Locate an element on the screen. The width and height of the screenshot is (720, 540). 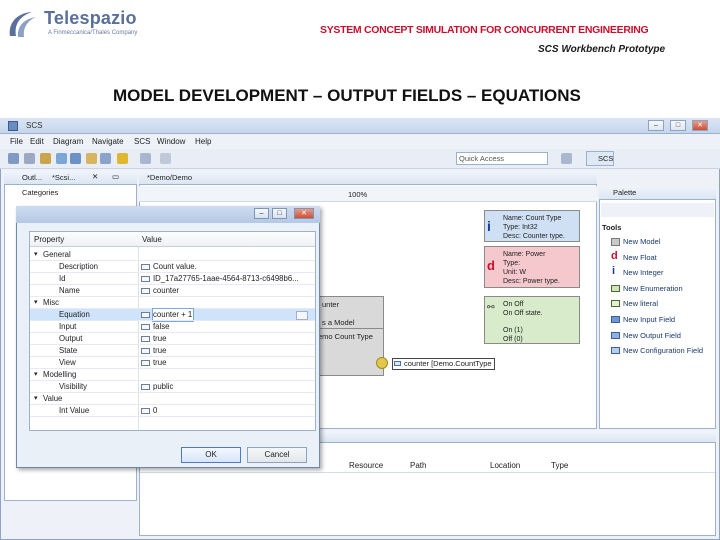
column-type: Type is located at coordinates (559, 465).